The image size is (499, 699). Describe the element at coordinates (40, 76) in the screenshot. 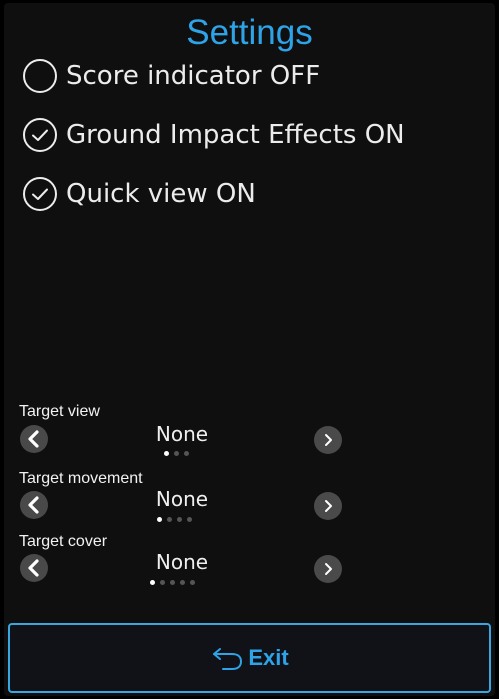

I see `circle-outline-icon` at that location.